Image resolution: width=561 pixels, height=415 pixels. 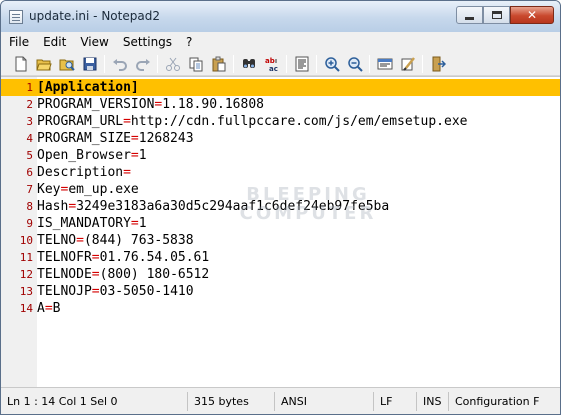 I want to click on code-line: TELNODE=(800) 180-6512, so click(x=298, y=274).